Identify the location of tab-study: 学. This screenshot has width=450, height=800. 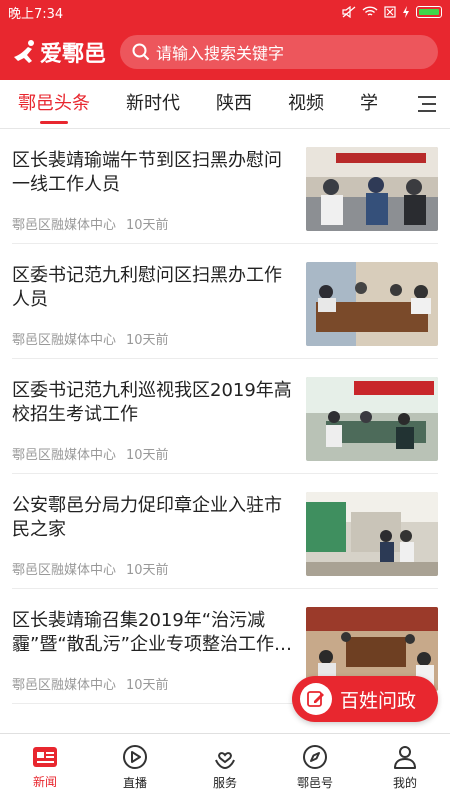
(369, 104).